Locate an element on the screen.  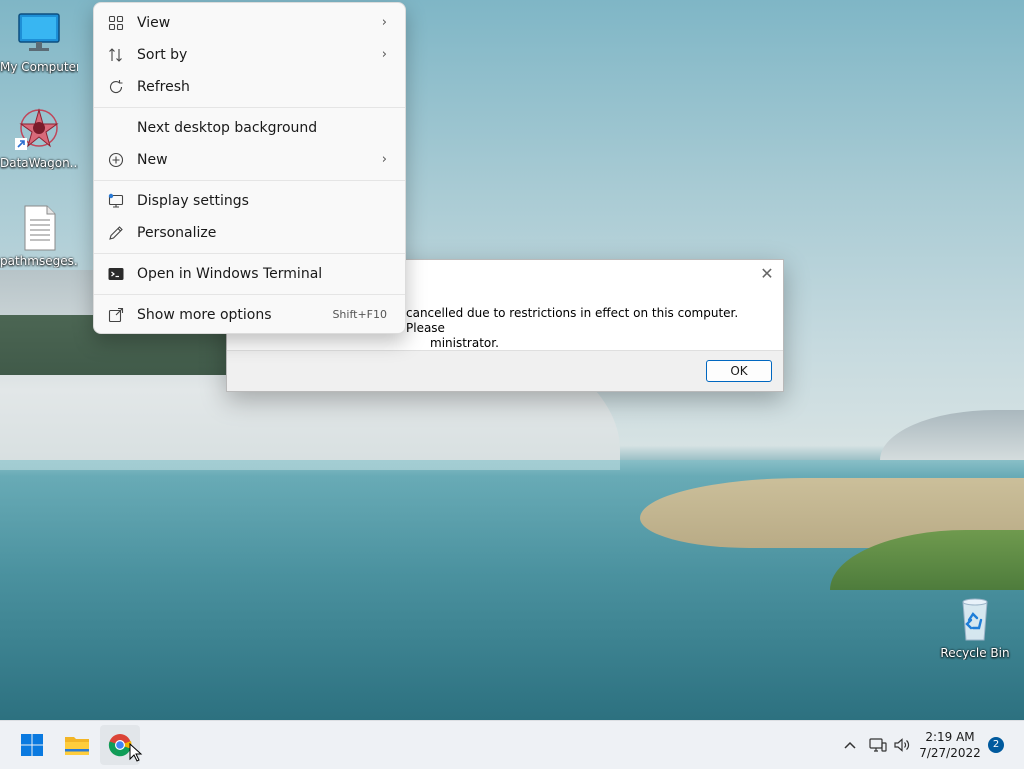
clock-time: 2:19 AM is located at coordinates (950, 737).